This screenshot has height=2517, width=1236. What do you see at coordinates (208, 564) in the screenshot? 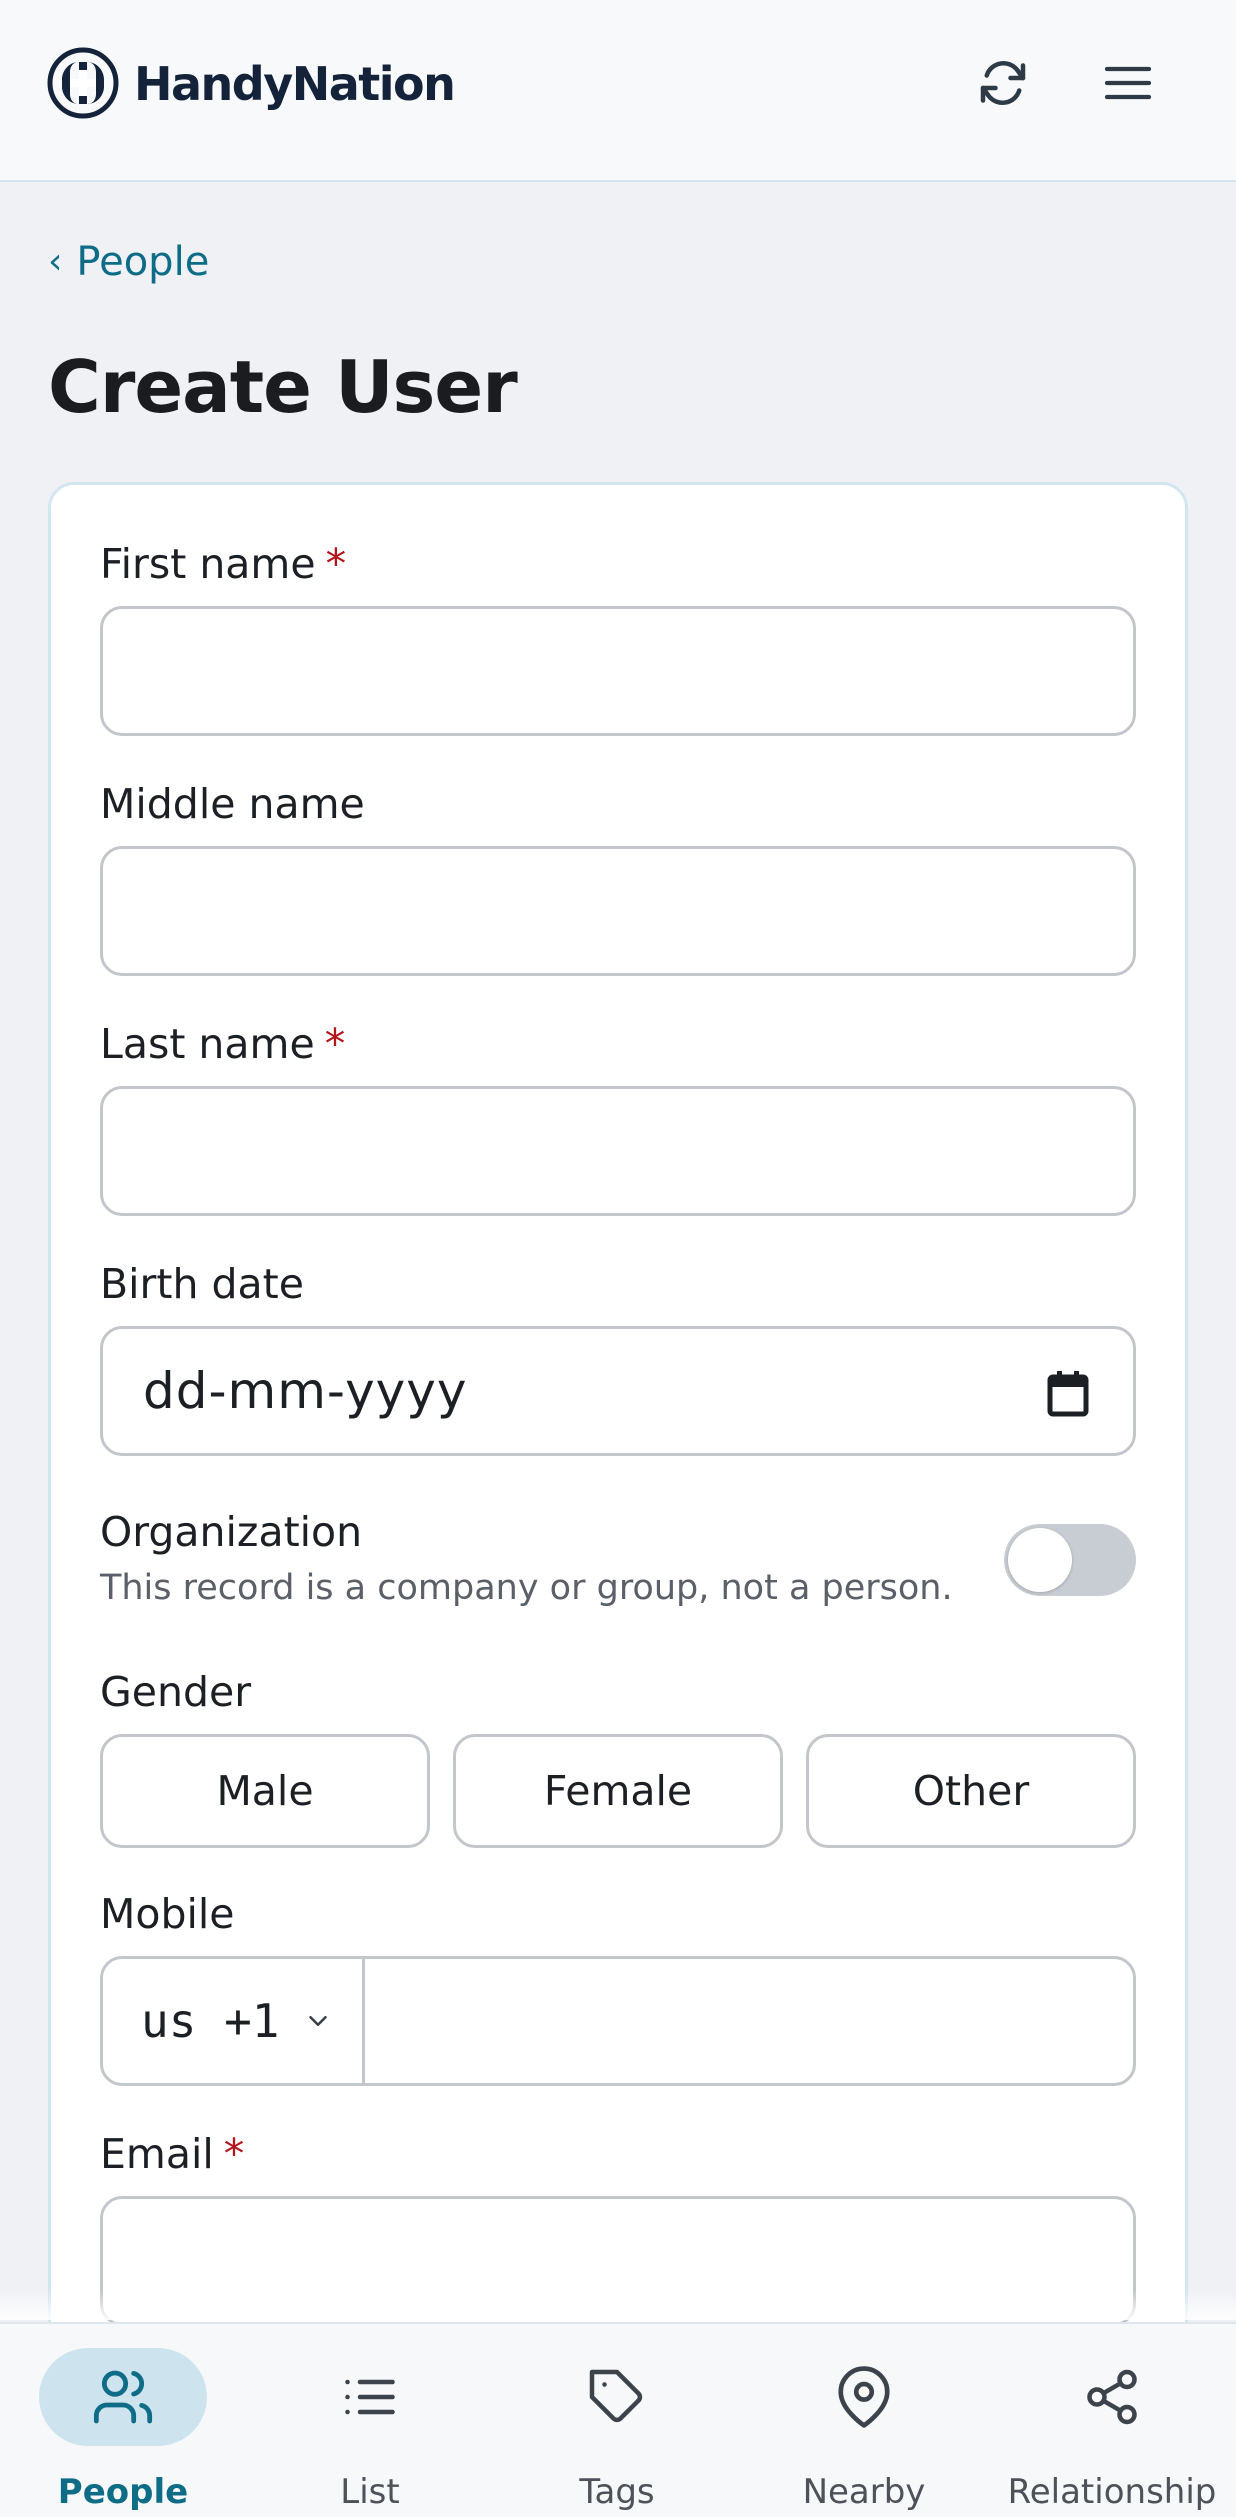
I see `first-name-label-text: First name` at bounding box center [208, 564].